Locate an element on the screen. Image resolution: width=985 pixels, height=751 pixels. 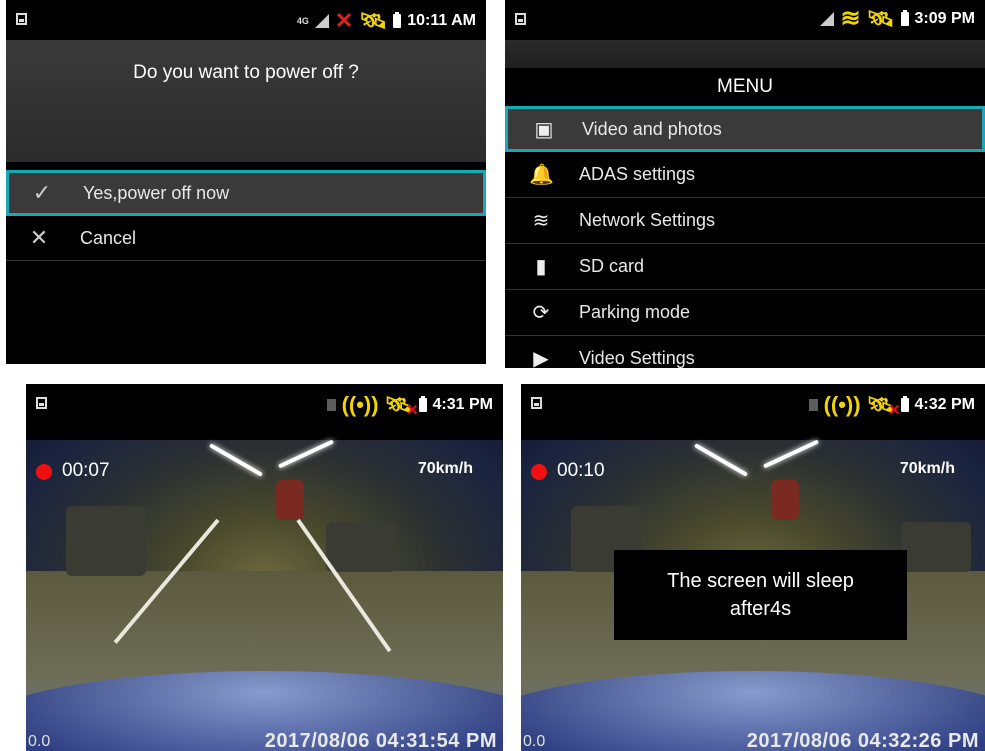
video-timestamp: 2017/08/06 04:32:26 PM is located at coordinates (862, 740).